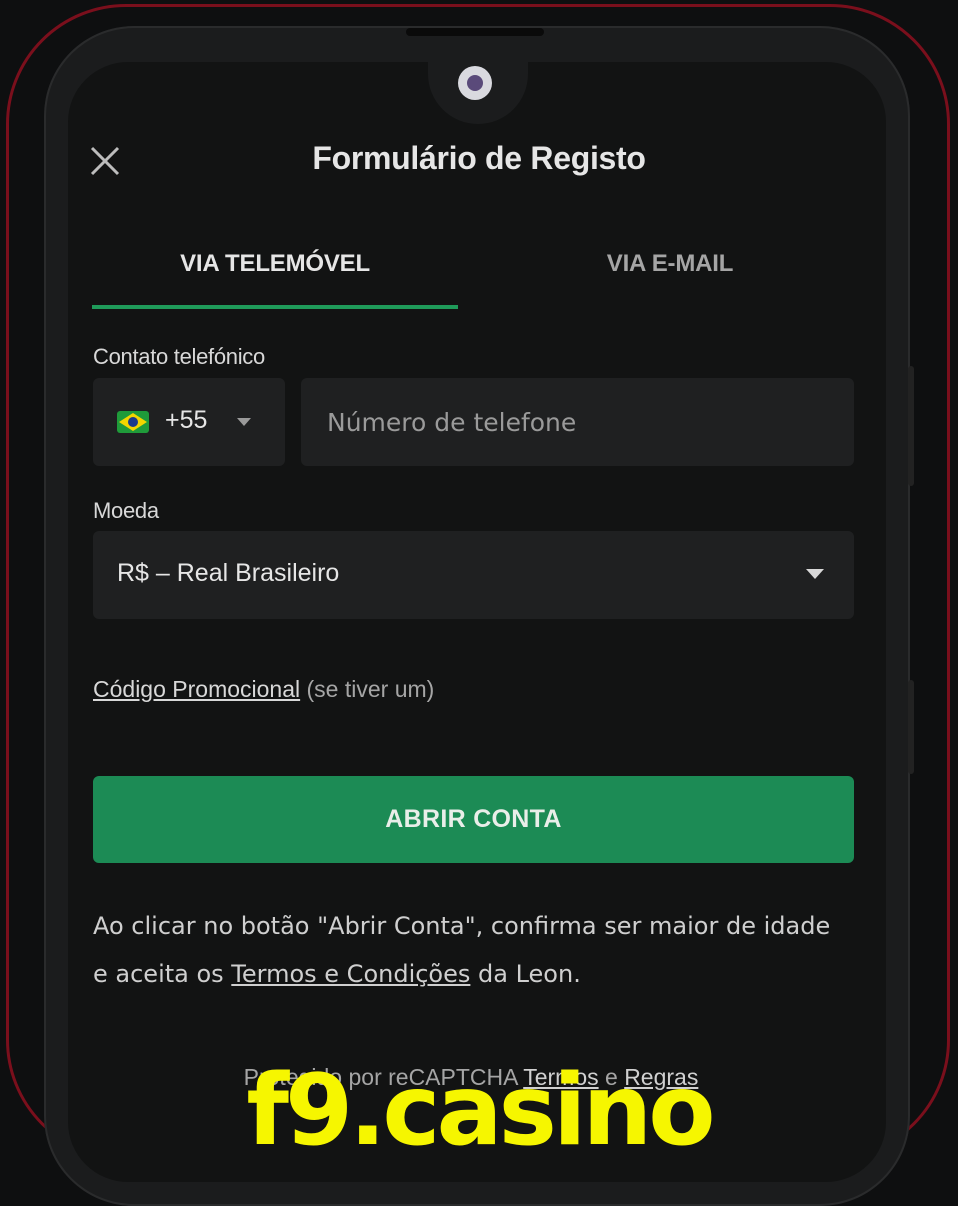 This screenshot has width=958, height=1206. I want to click on speaker-grille, so click(475, 32).